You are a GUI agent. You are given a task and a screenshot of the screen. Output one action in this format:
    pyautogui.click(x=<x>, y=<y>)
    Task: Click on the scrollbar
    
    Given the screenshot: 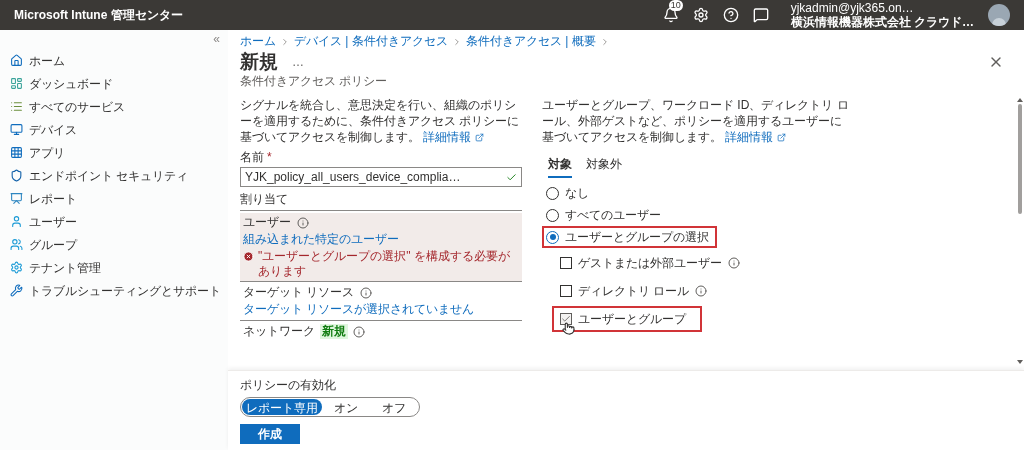 What is the action you would take?
    pyautogui.click(x=1020, y=231)
    